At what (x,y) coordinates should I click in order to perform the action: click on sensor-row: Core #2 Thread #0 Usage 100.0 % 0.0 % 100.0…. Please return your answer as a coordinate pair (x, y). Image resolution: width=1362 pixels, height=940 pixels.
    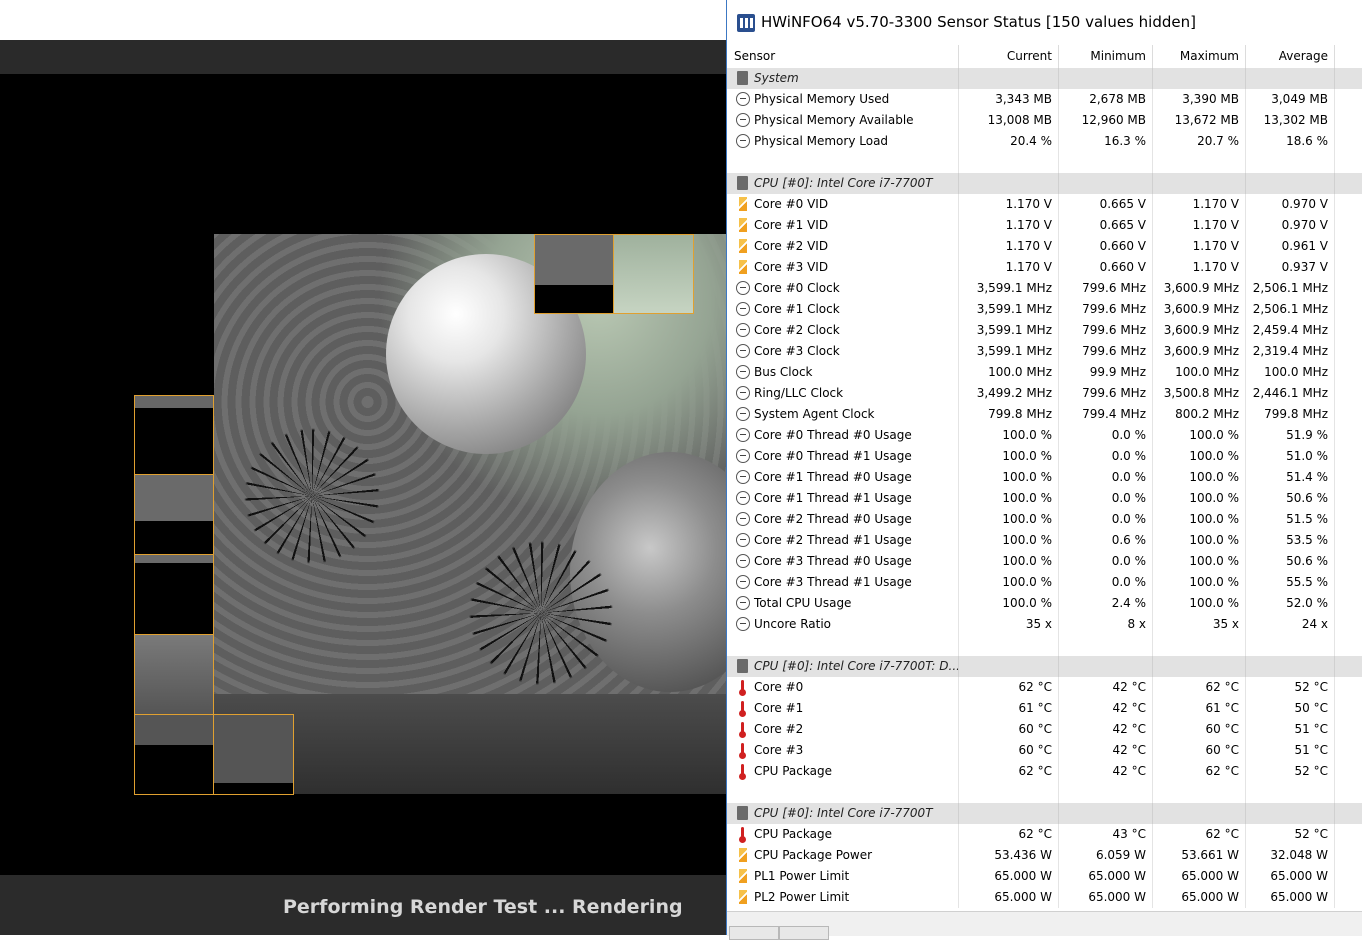
    Looking at the image, I should click on (1044, 519).